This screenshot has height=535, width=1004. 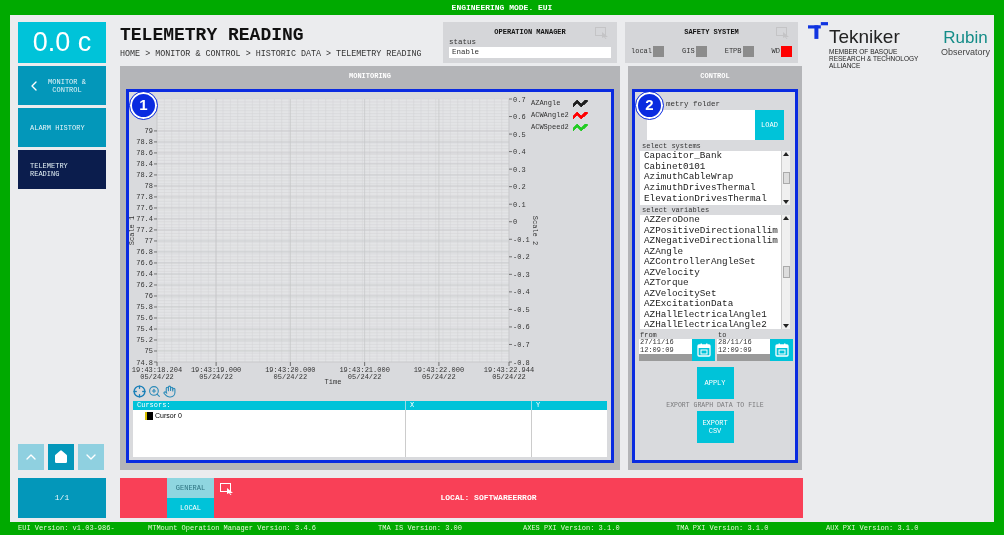 I want to click on home-icon, so click(x=61, y=457).